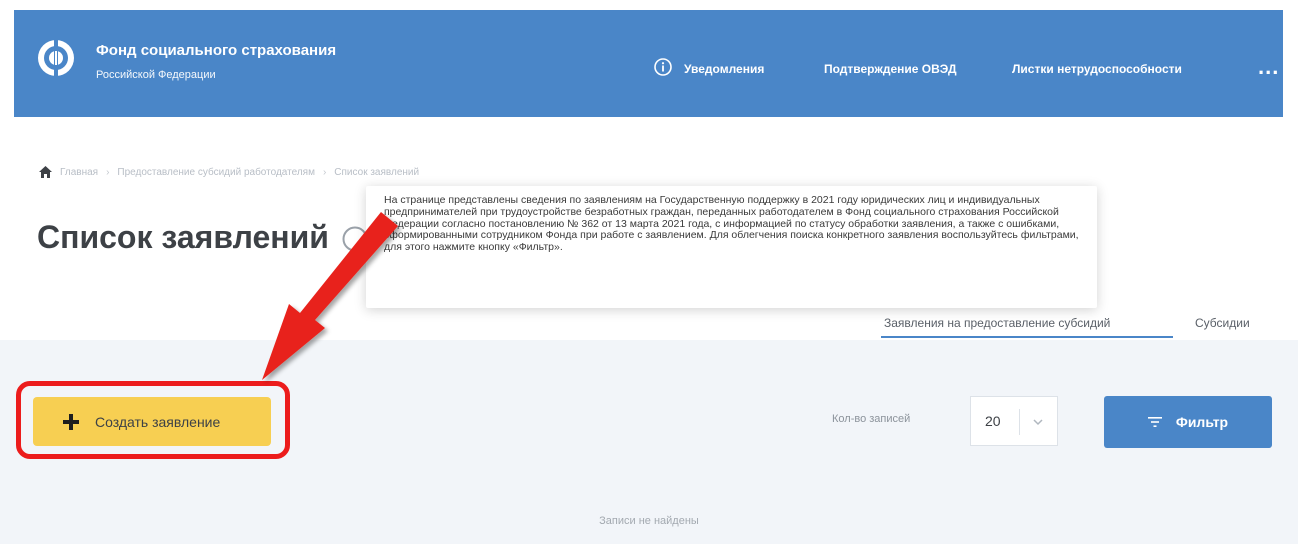 The width and height of the screenshot is (1298, 544). Describe the element at coordinates (153, 420) in the screenshot. I see `annotation-highlight-box` at that location.